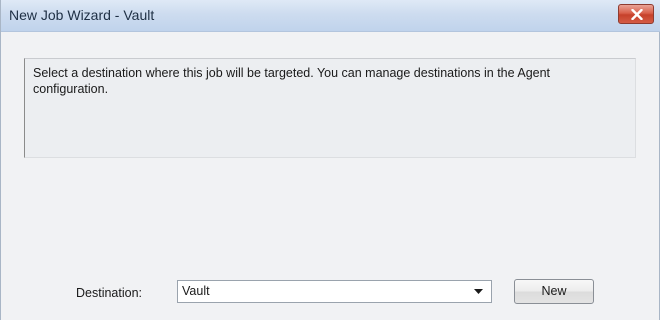 Image resolution: width=661 pixels, height=320 pixels. What do you see at coordinates (109, 293) in the screenshot?
I see `destination-label: Destination:` at bounding box center [109, 293].